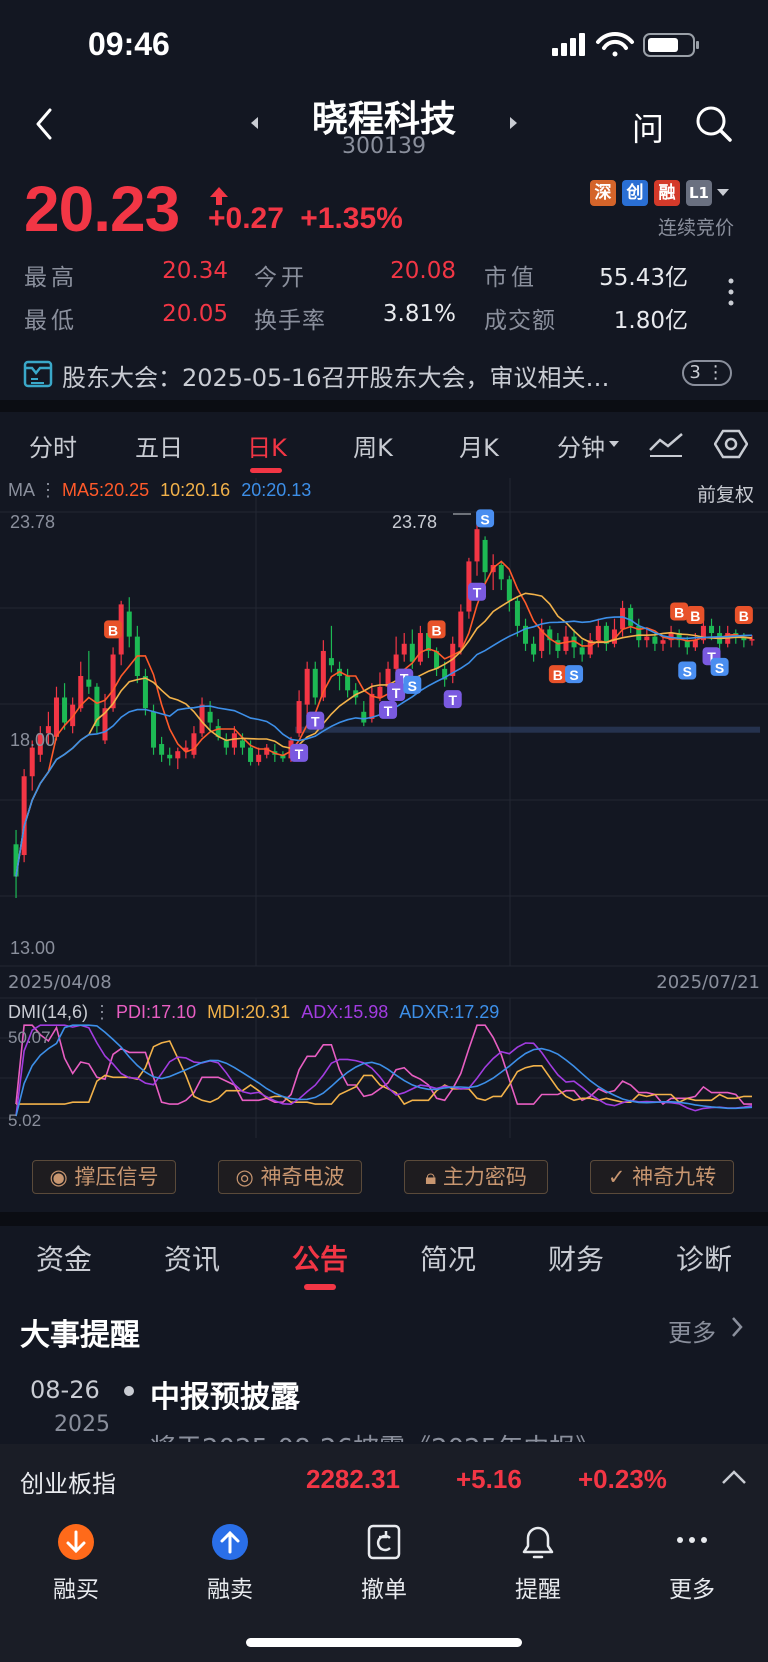 The width and height of the screenshot is (768, 1662). I want to click on tag-level: L1, so click(699, 193).